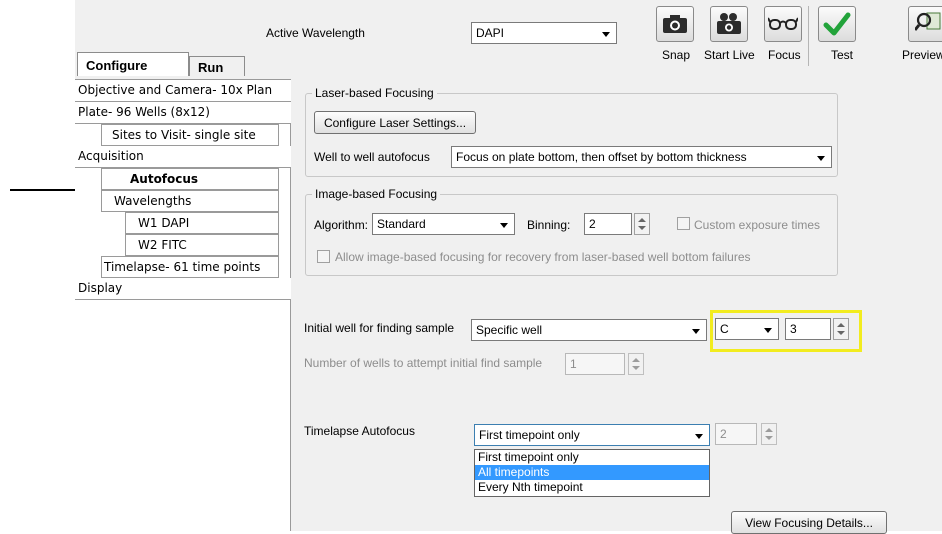 Image resolution: width=942 pixels, height=534 pixels. What do you see at coordinates (217, 66) in the screenshot?
I see `tab-run: Run` at bounding box center [217, 66].